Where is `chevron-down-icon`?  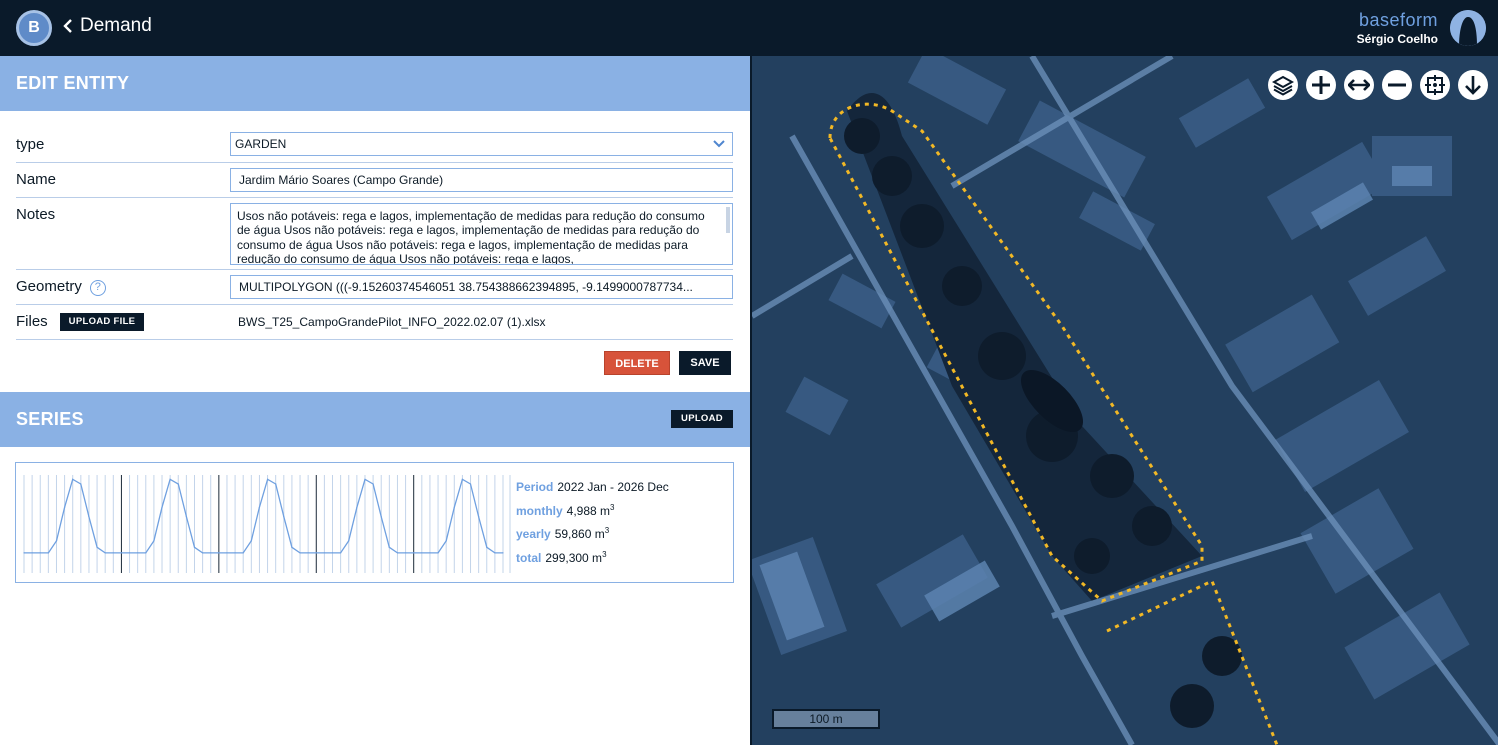
chevron-down-icon is located at coordinates (719, 144).